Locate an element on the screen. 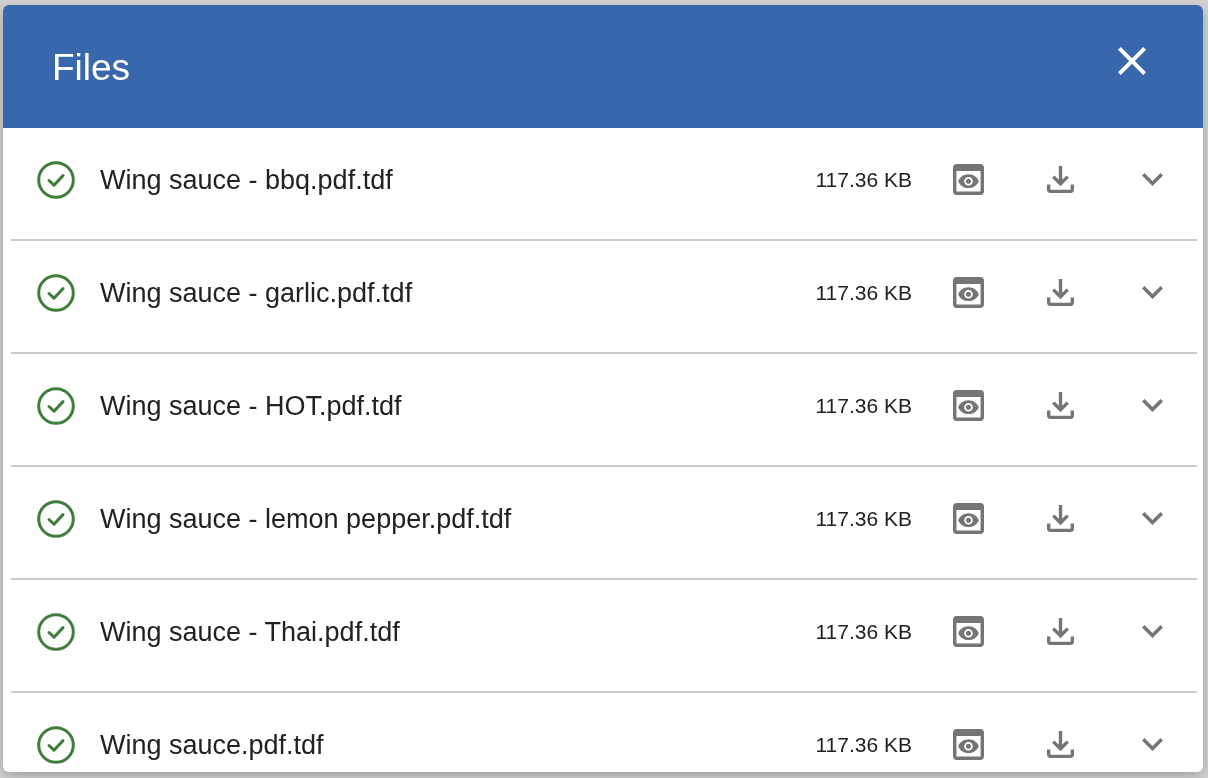 The width and height of the screenshot is (1208, 778). close-icon is located at coordinates (1132, 60).